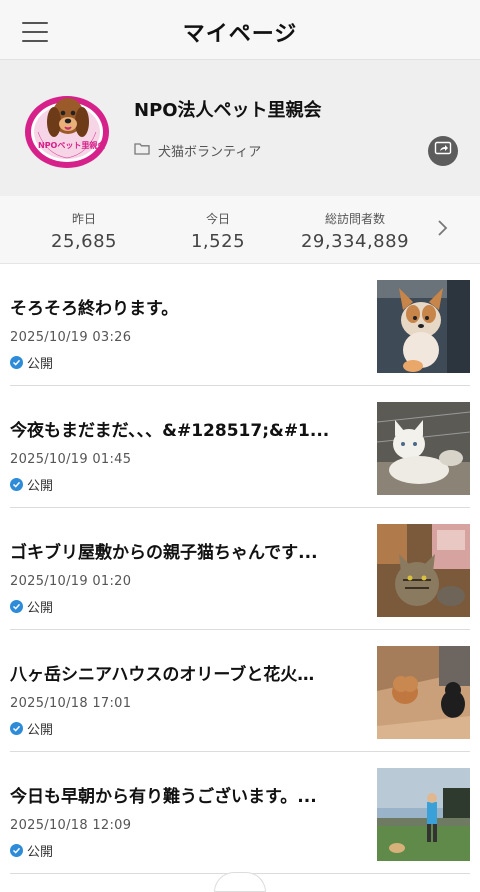  Describe the element at coordinates (240, 691) in the screenshot. I see `post-item: 八ヶ岳シニアハウスのオリーブと花火… 2025/10/18 17:01 公開` at that location.